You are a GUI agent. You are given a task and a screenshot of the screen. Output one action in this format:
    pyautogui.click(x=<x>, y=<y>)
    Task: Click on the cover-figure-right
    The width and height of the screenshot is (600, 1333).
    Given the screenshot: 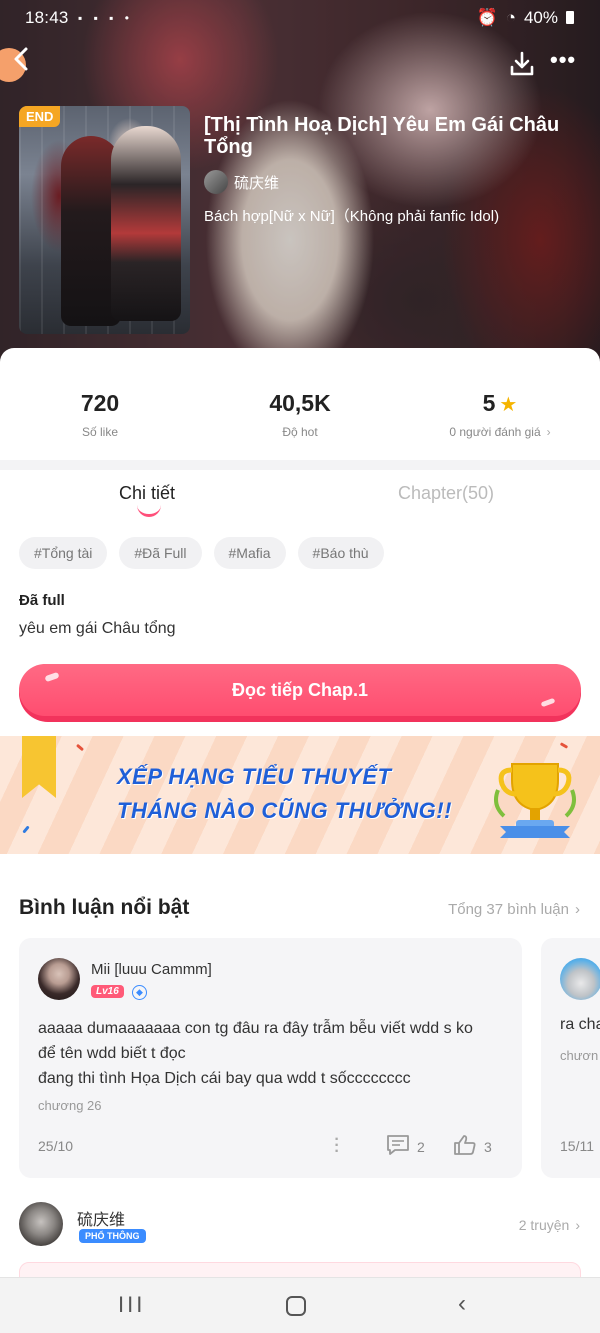 What is the action you would take?
    pyautogui.click(x=146, y=223)
    